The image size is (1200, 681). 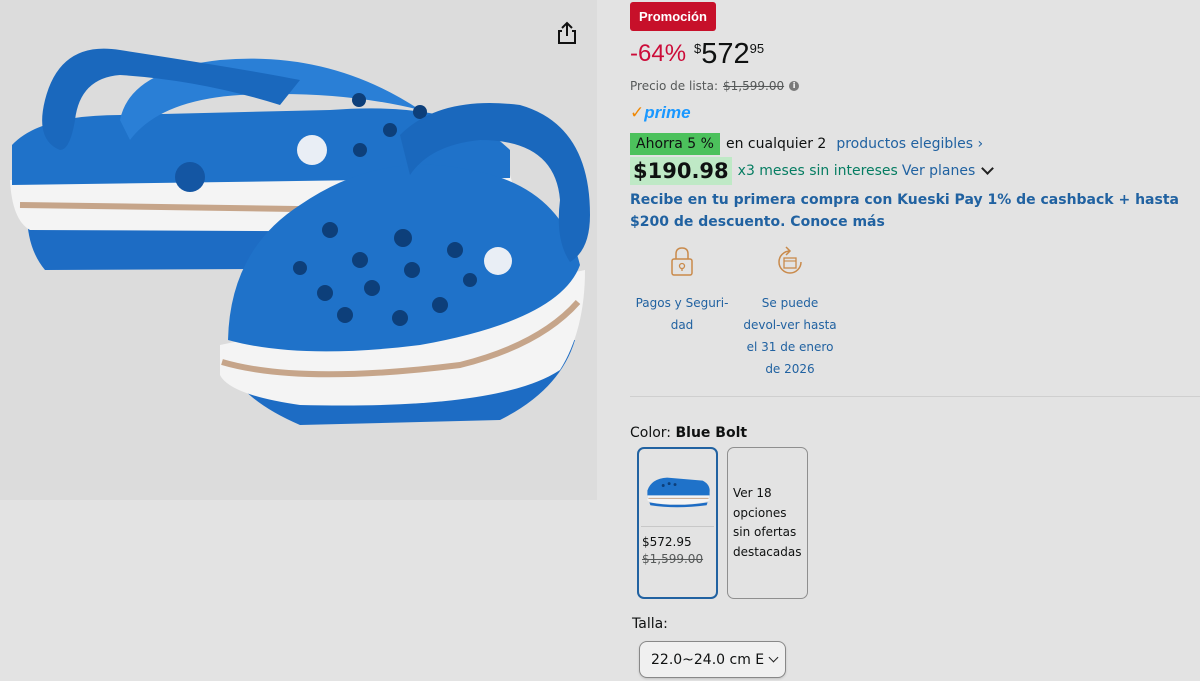 What do you see at coordinates (673, 559) in the screenshot?
I see `swatch-list-price: $1,599.00` at bounding box center [673, 559].